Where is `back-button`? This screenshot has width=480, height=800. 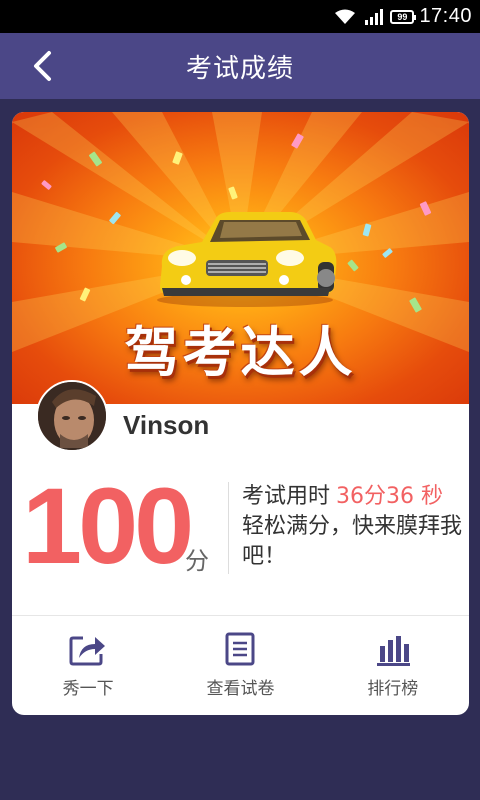
back-button is located at coordinates (42, 66).